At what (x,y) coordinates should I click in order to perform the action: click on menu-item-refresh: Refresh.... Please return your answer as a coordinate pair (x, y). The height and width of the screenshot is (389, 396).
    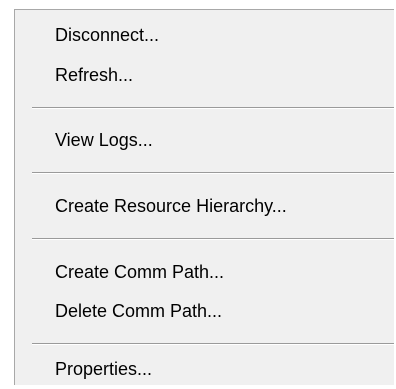
    Looking at the image, I should click on (94, 75).